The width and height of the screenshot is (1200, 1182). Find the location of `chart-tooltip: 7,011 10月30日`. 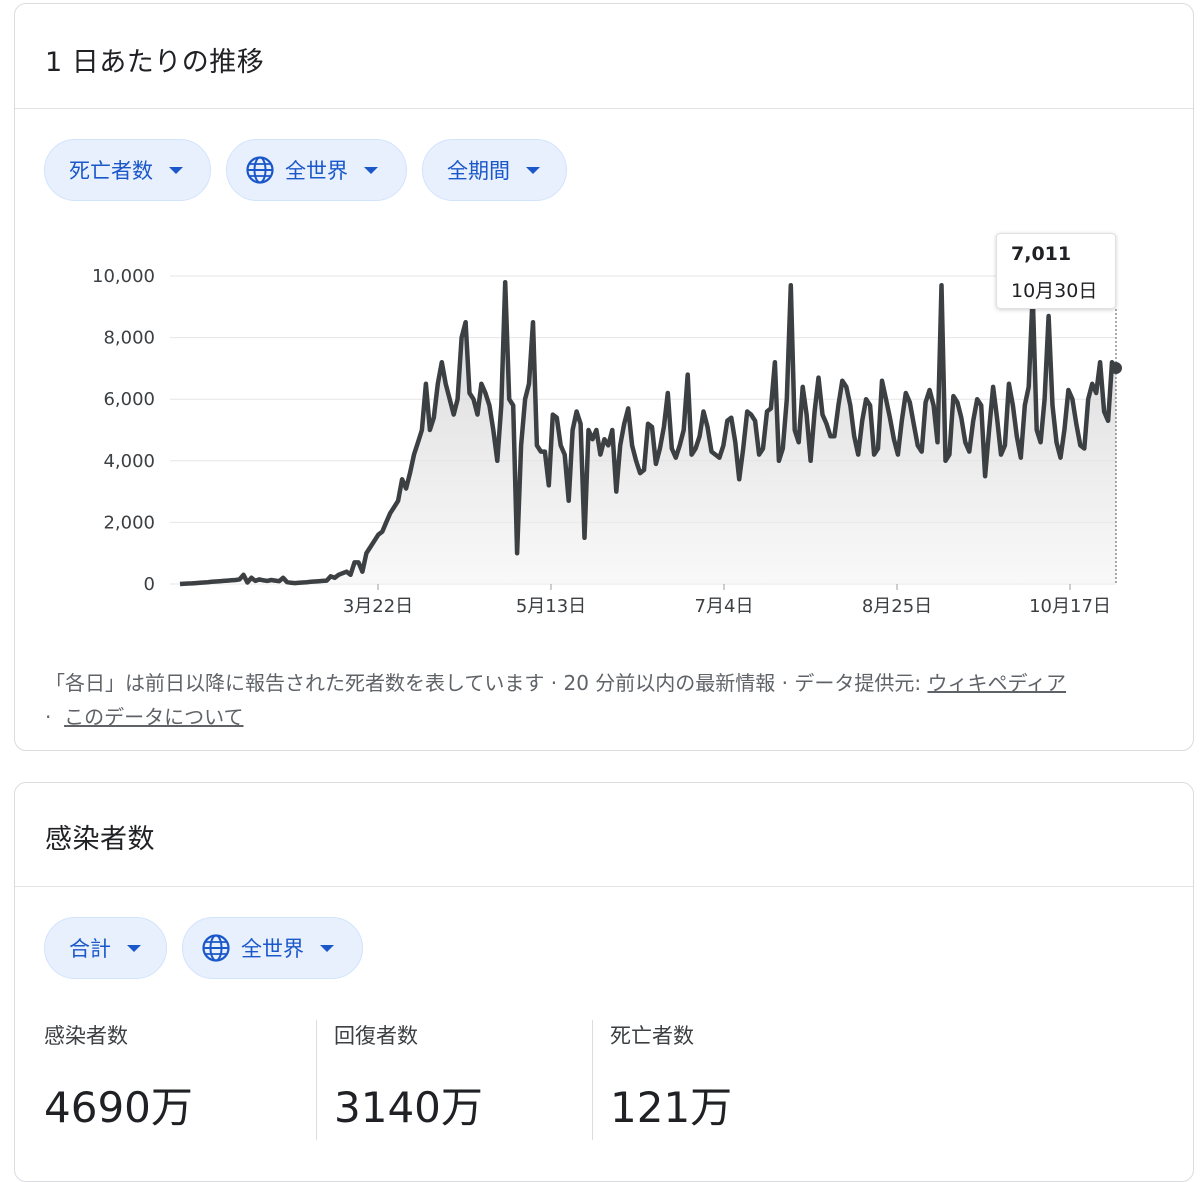

chart-tooltip: 7,011 10月30日 is located at coordinates (1056, 271).